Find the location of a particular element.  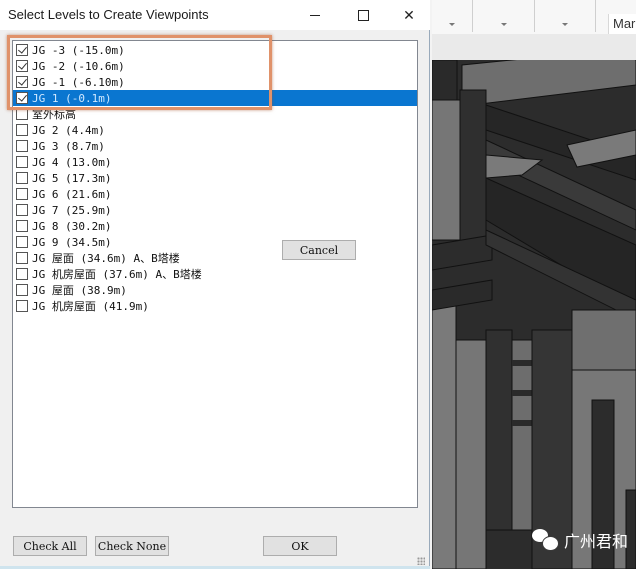

close-icon: ✕ is located at coordinates (409, 14).